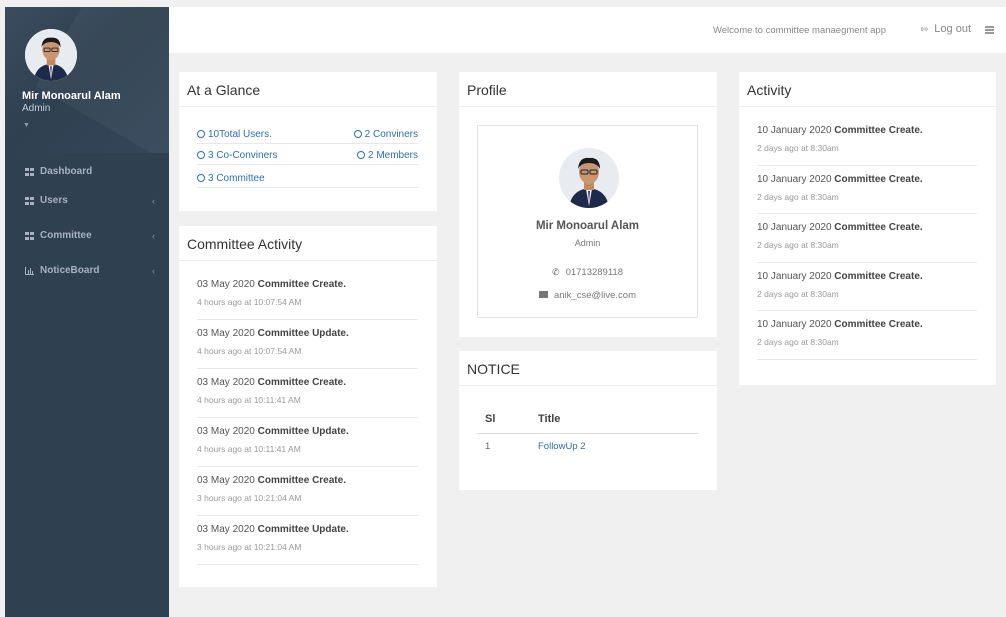  I want to click on panel-title: Profile, so click(588, 89).